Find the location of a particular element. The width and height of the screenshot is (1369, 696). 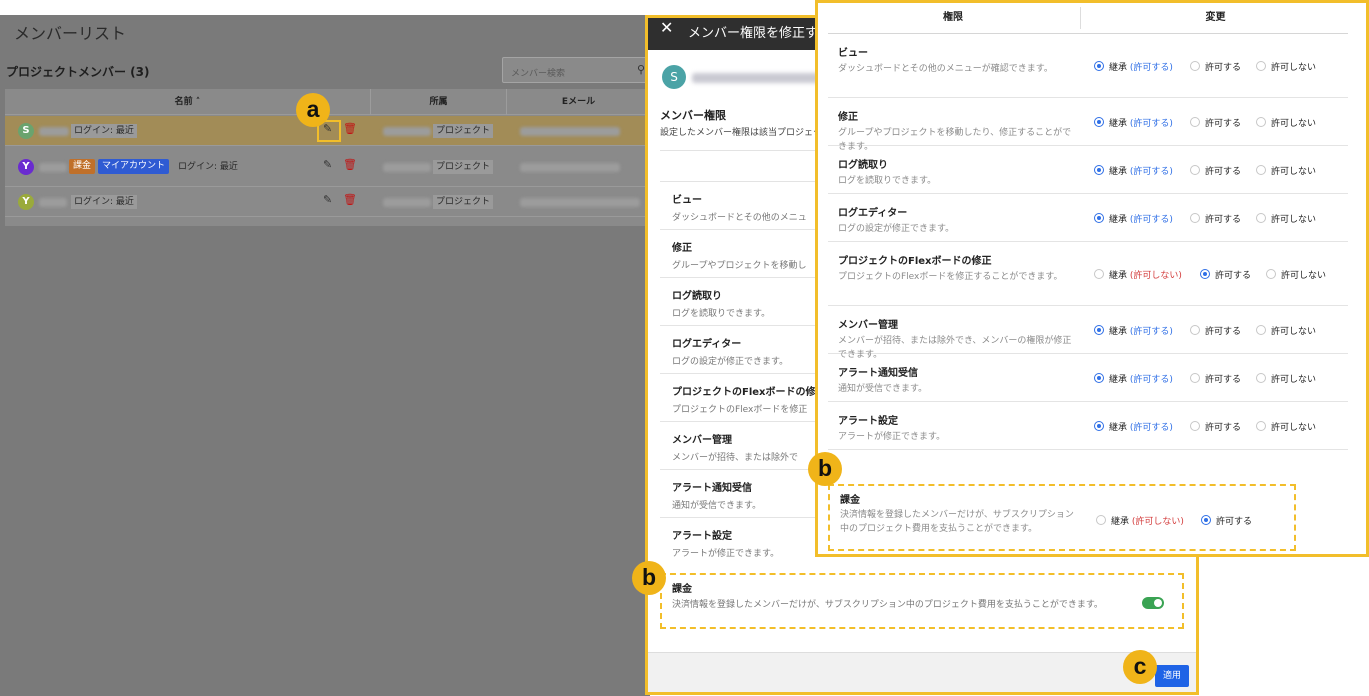

search-placeholder: メンバー検索 is located at coordinates (538, 74).